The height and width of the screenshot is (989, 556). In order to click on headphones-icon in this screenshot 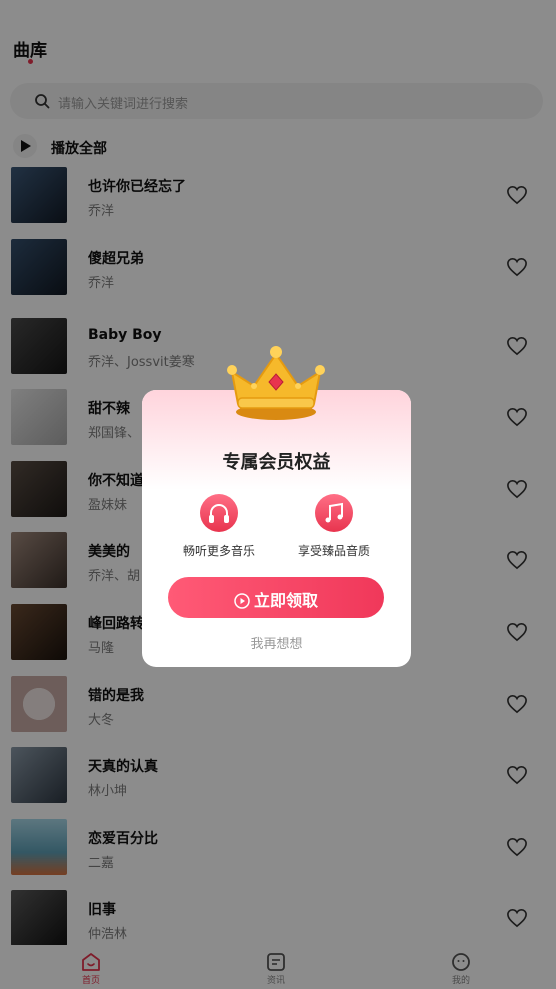, I will do `click(219, 513)`.